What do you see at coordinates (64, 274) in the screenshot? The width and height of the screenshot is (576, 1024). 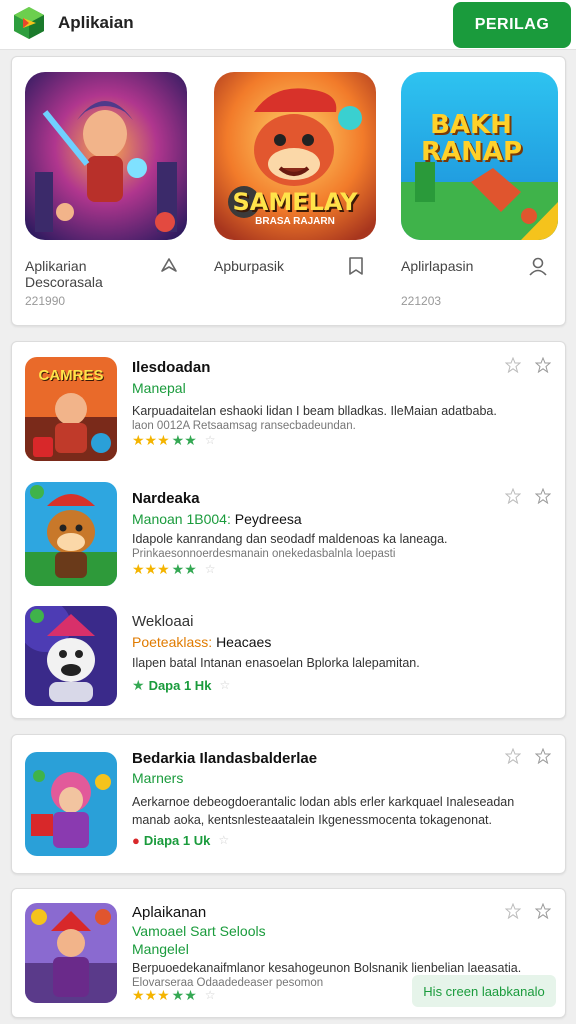 I see `featured-app-label-1: Aplikarian Descorasala` at bounding box center [64, 274].